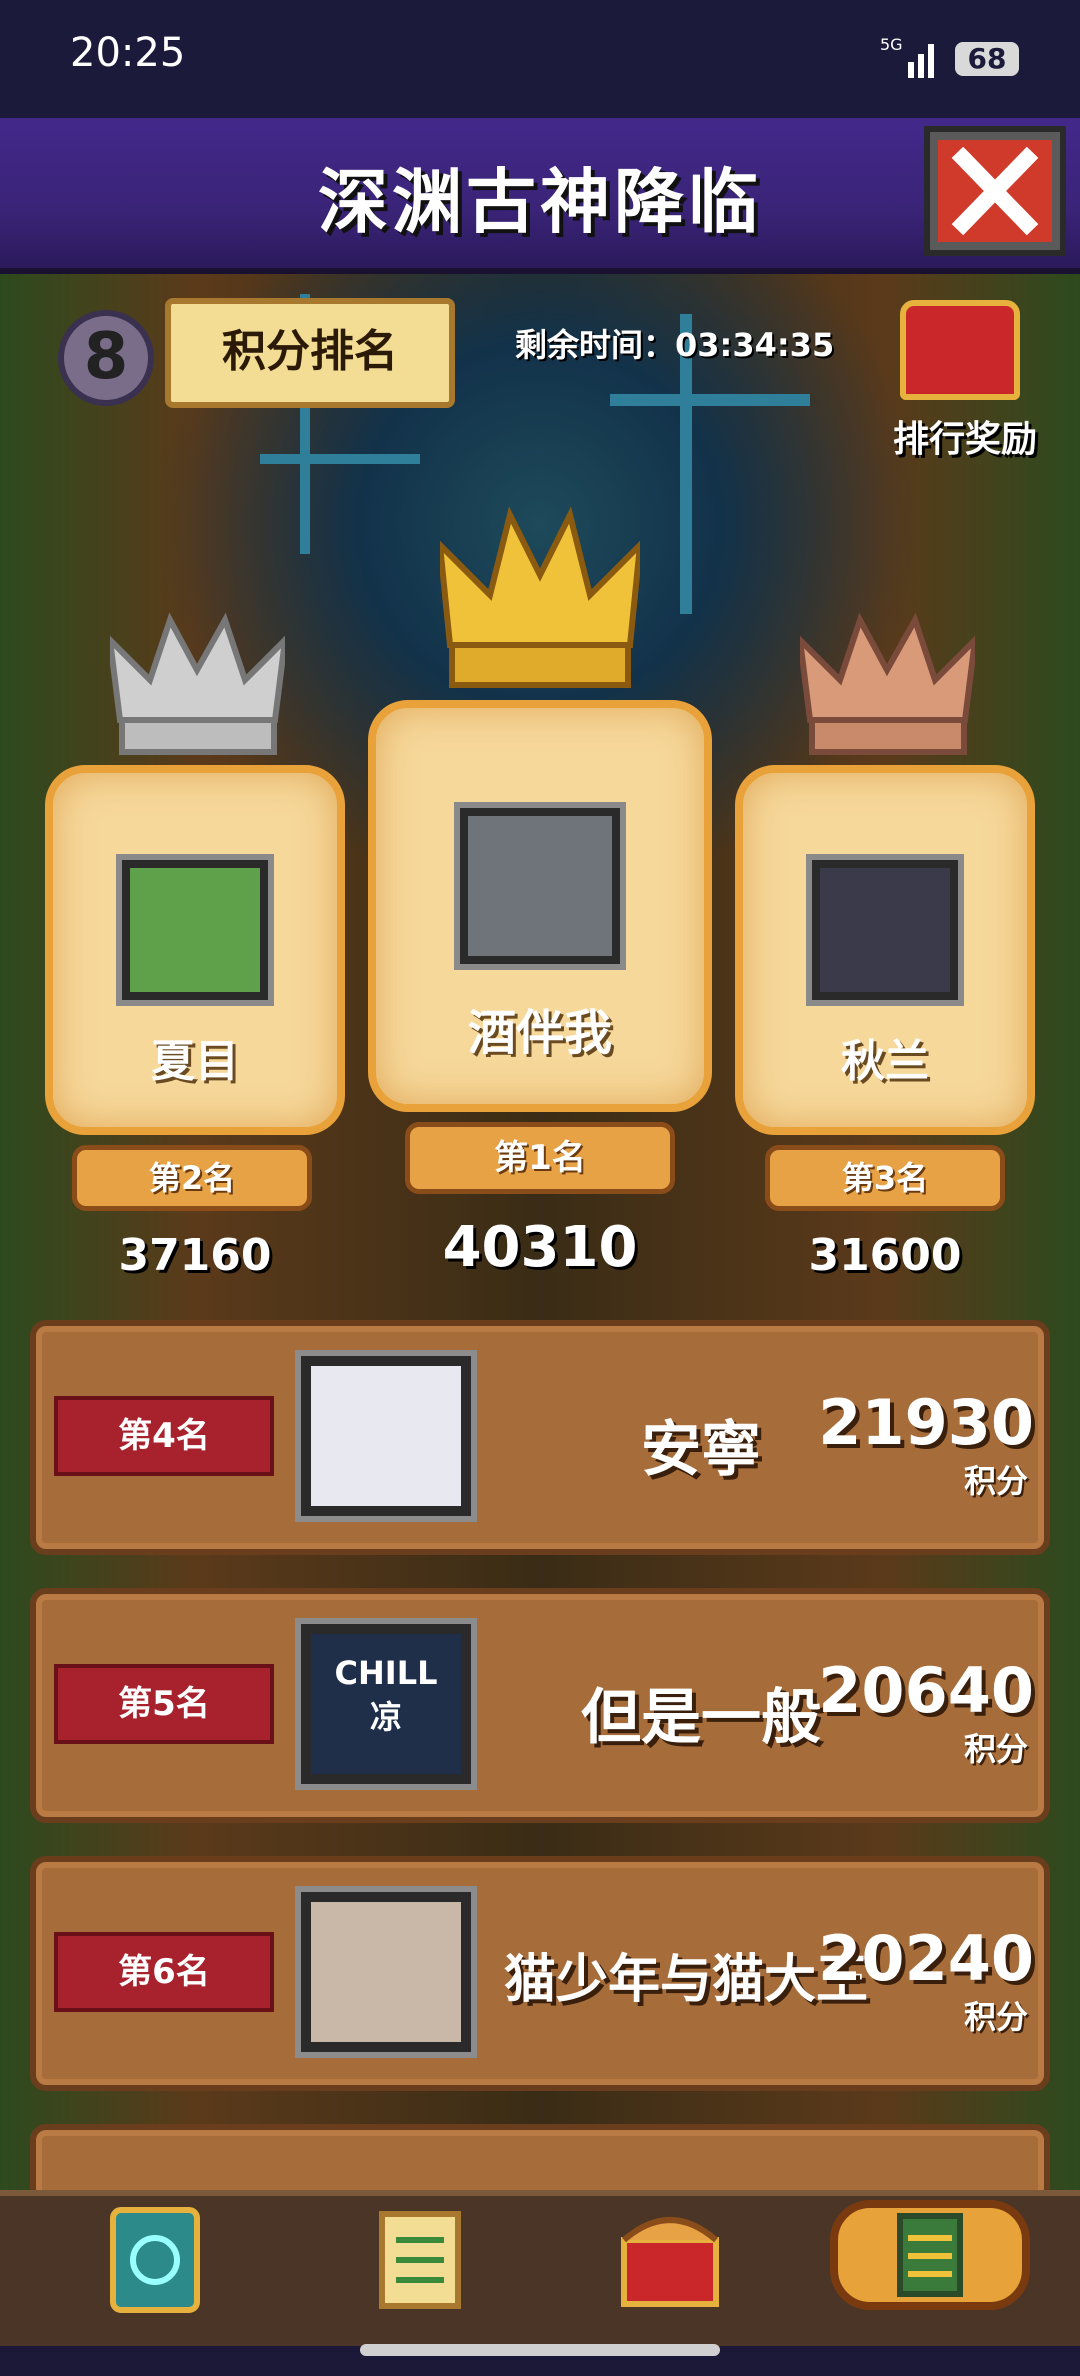 Image resolution: width=1080 pixels, height=2376 pixels. I want to click on status-time: 20:25, so click(128, 53).